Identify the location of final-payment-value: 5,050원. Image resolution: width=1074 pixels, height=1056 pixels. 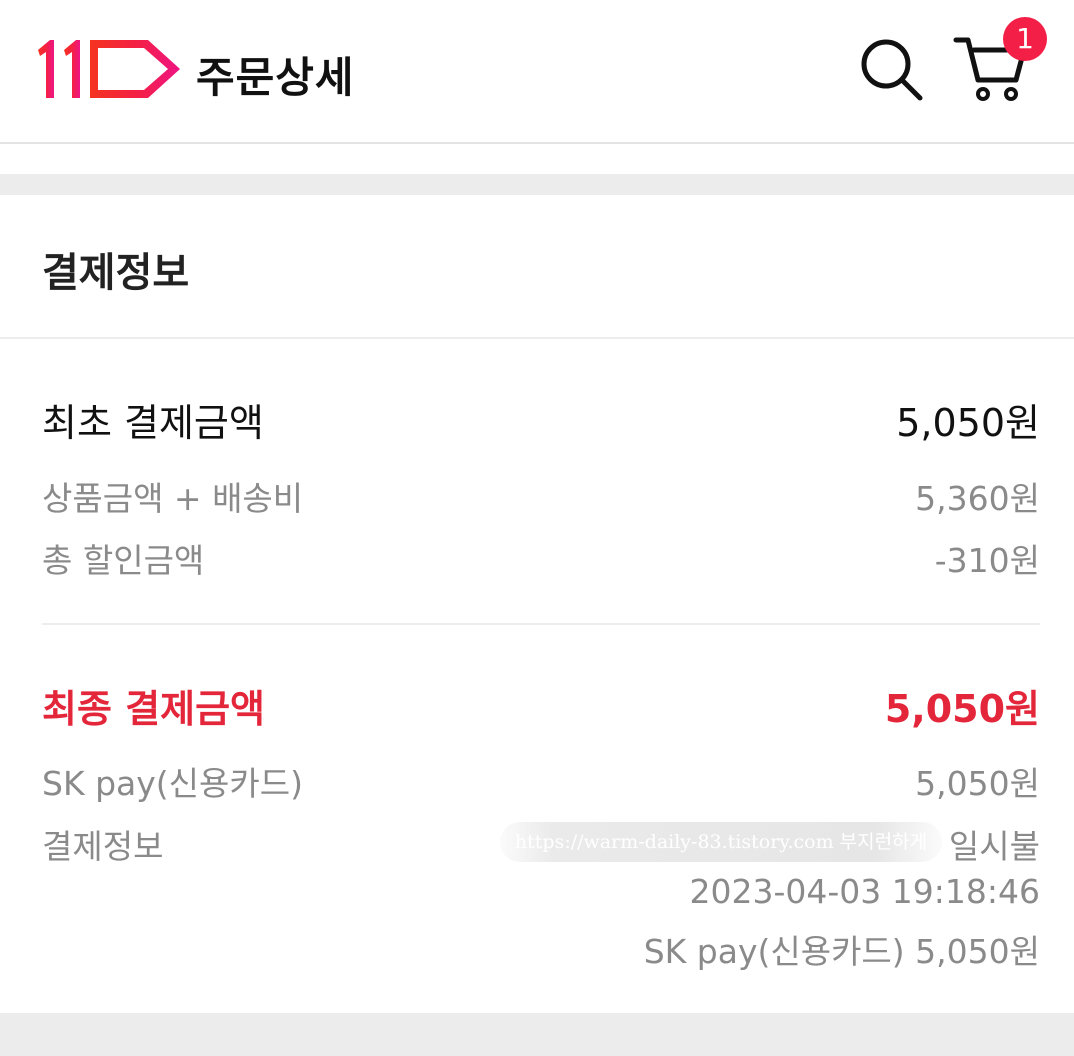
(962, 709).